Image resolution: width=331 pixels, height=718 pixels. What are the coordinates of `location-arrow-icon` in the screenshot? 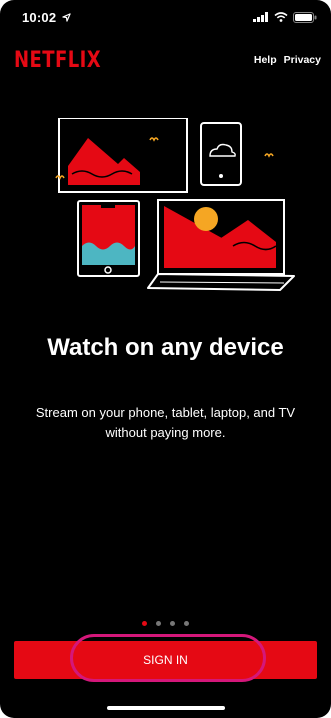 It's located at (66, 17).